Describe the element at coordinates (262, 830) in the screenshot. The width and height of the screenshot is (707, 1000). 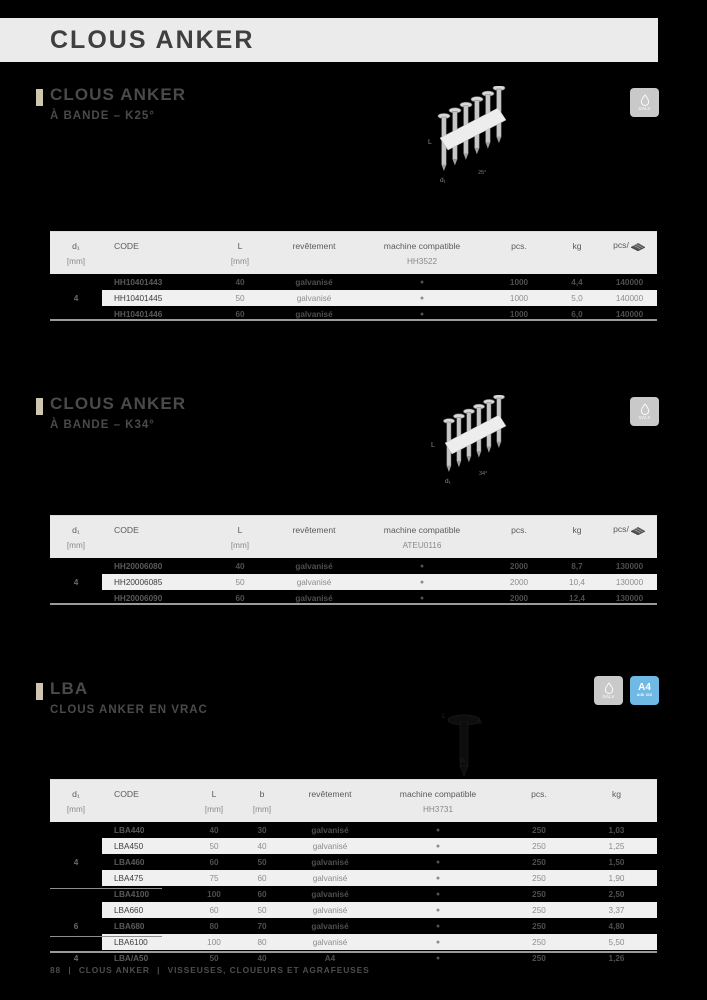
I see `cell-b: 30` at that location.